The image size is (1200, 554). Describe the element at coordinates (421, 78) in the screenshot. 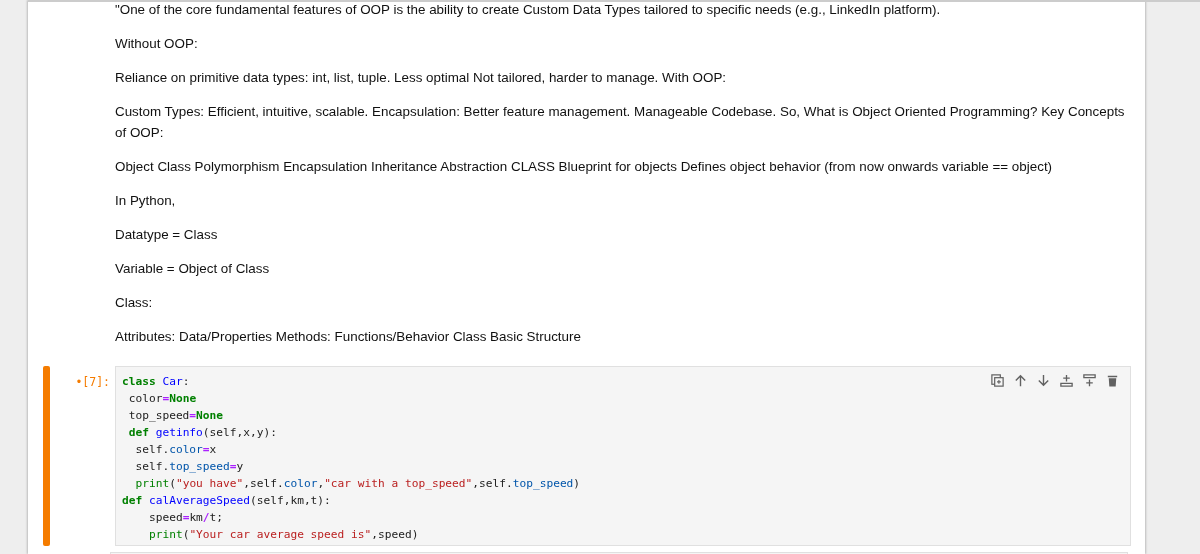

I see `markdown-text: Reliance on primitive data types: int, list, tuple. Less optimal Not tailored, harder to manage. With OOP:` at that location.